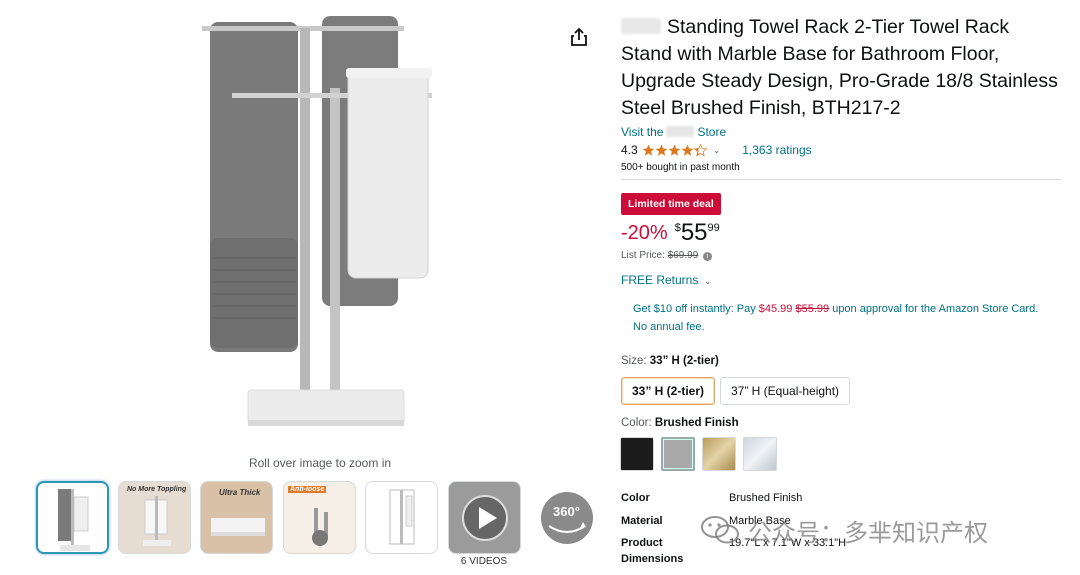 The image size is (1080, 575). I want to click on rating-row: 4.3 ⌄ 1,363 ratings, so click(716, 150).